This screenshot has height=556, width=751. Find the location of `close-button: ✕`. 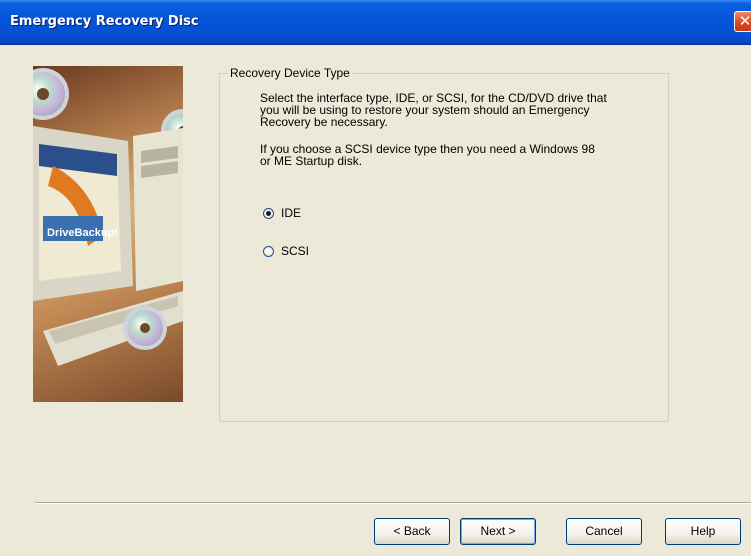

close-button: ✕ is located at coordinates (742, 21).